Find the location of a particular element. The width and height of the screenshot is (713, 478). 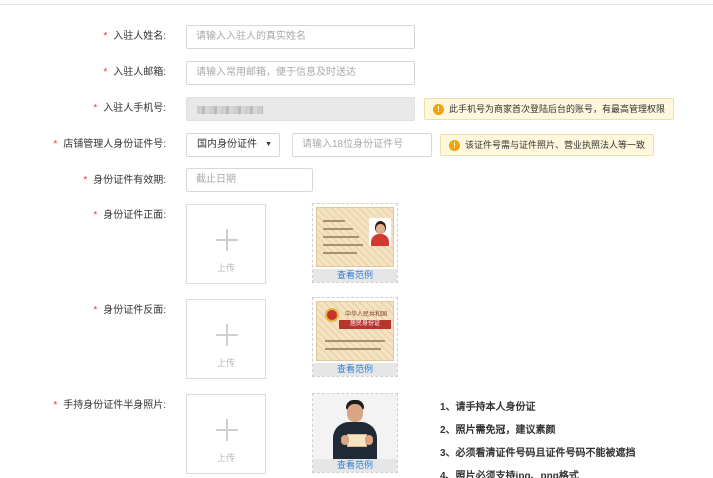

email-label: * 入驻人邮箱: is located at coordinates (134, 72).